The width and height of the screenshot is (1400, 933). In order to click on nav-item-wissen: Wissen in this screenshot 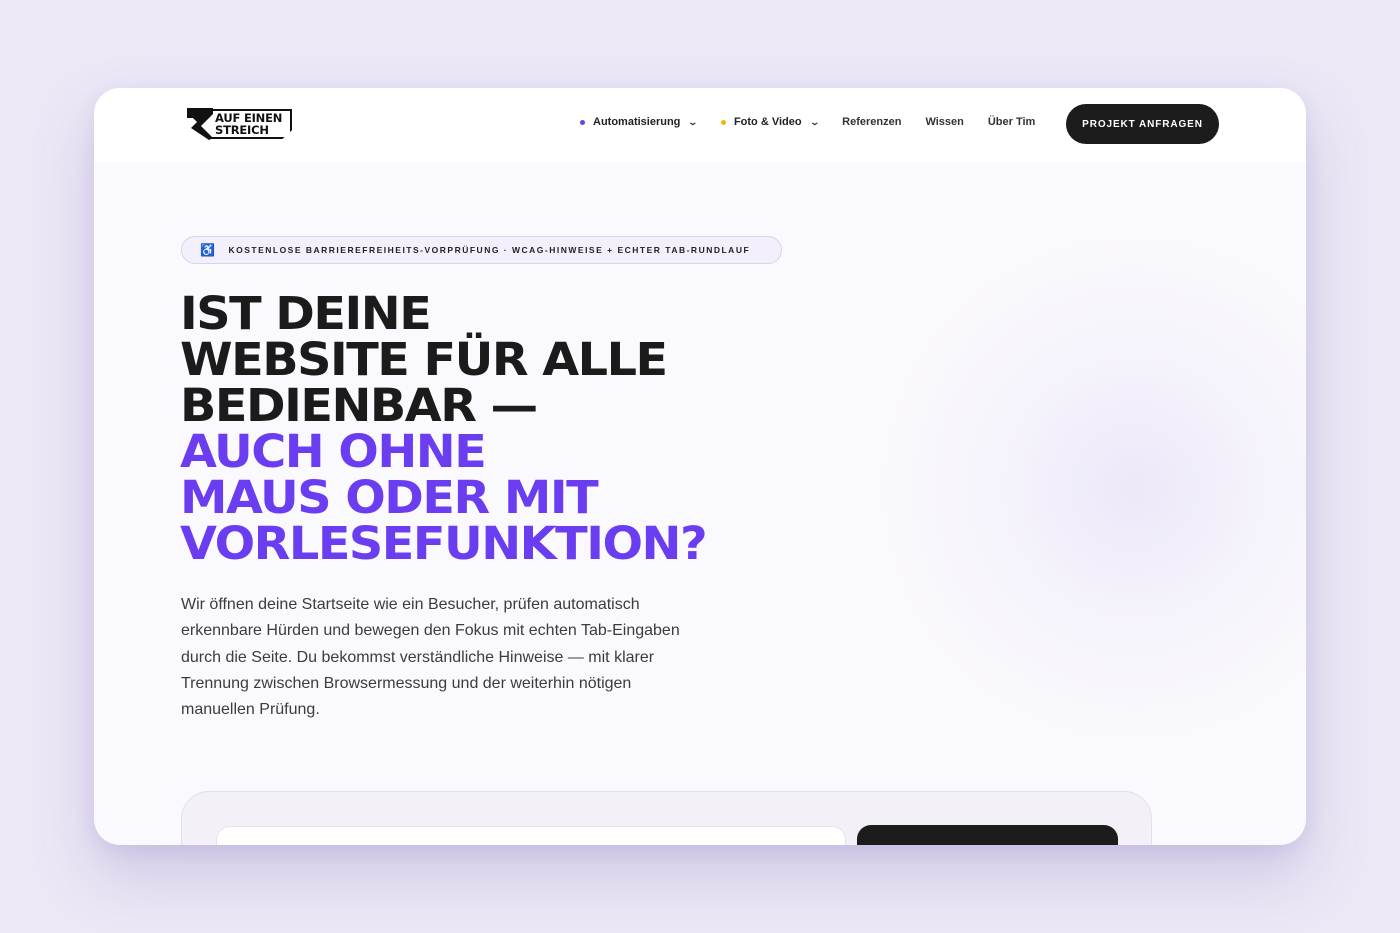, I will do `click(944, 122)`.